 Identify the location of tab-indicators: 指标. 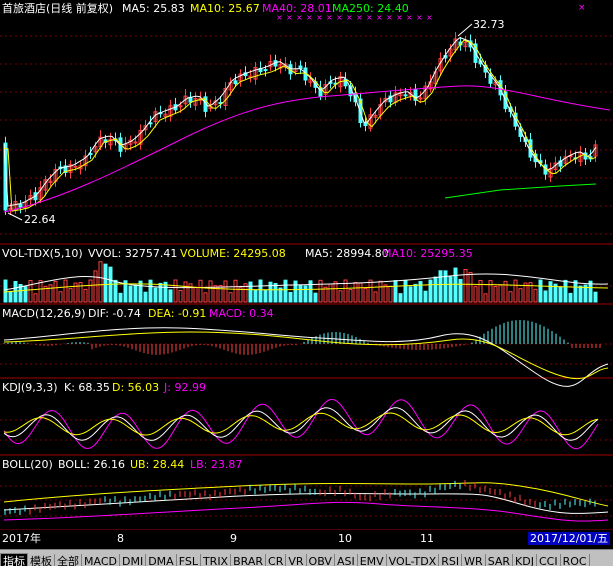
(14, 559).